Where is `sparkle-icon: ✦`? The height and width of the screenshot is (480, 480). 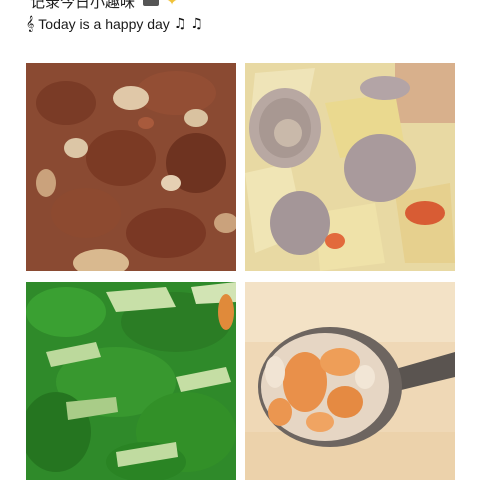 sparkle-icon: ✦ is located at coordinates (172, 4).